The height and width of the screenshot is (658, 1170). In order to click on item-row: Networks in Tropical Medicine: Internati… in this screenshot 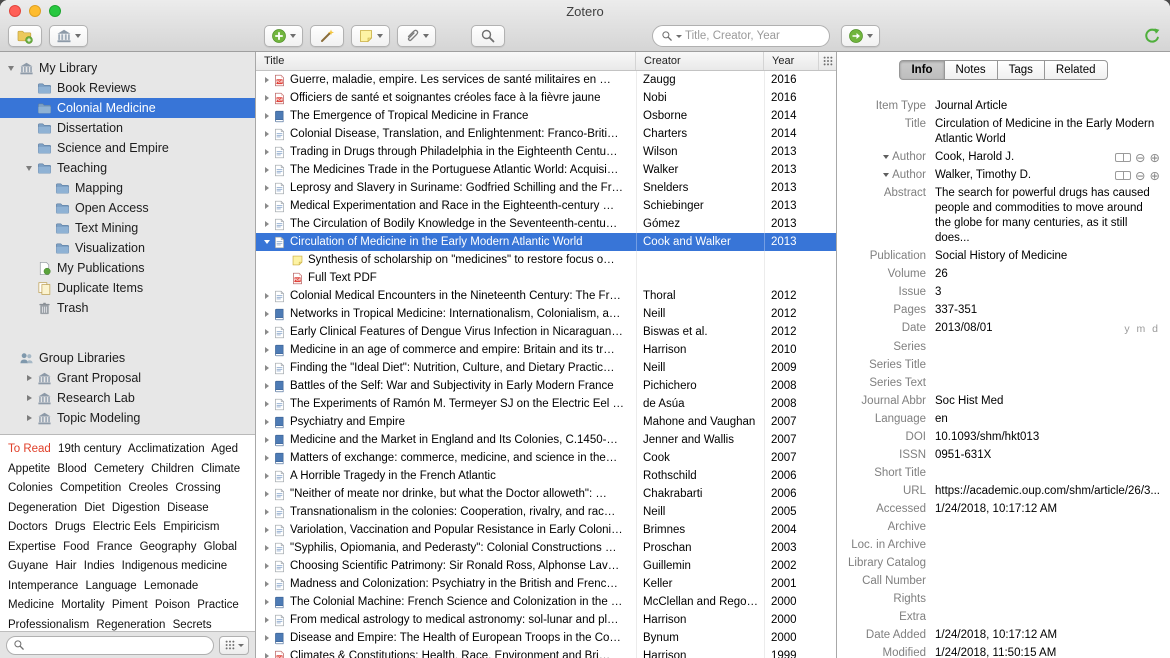, I will do `click(546, 314)`.